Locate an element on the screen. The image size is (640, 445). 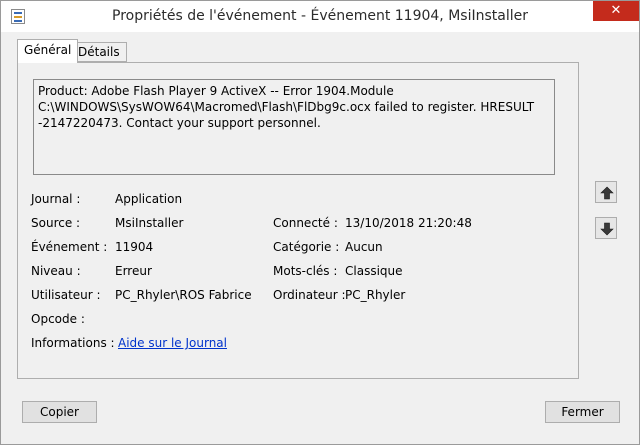
source-label: Source : is located at coordinates (56, 223).